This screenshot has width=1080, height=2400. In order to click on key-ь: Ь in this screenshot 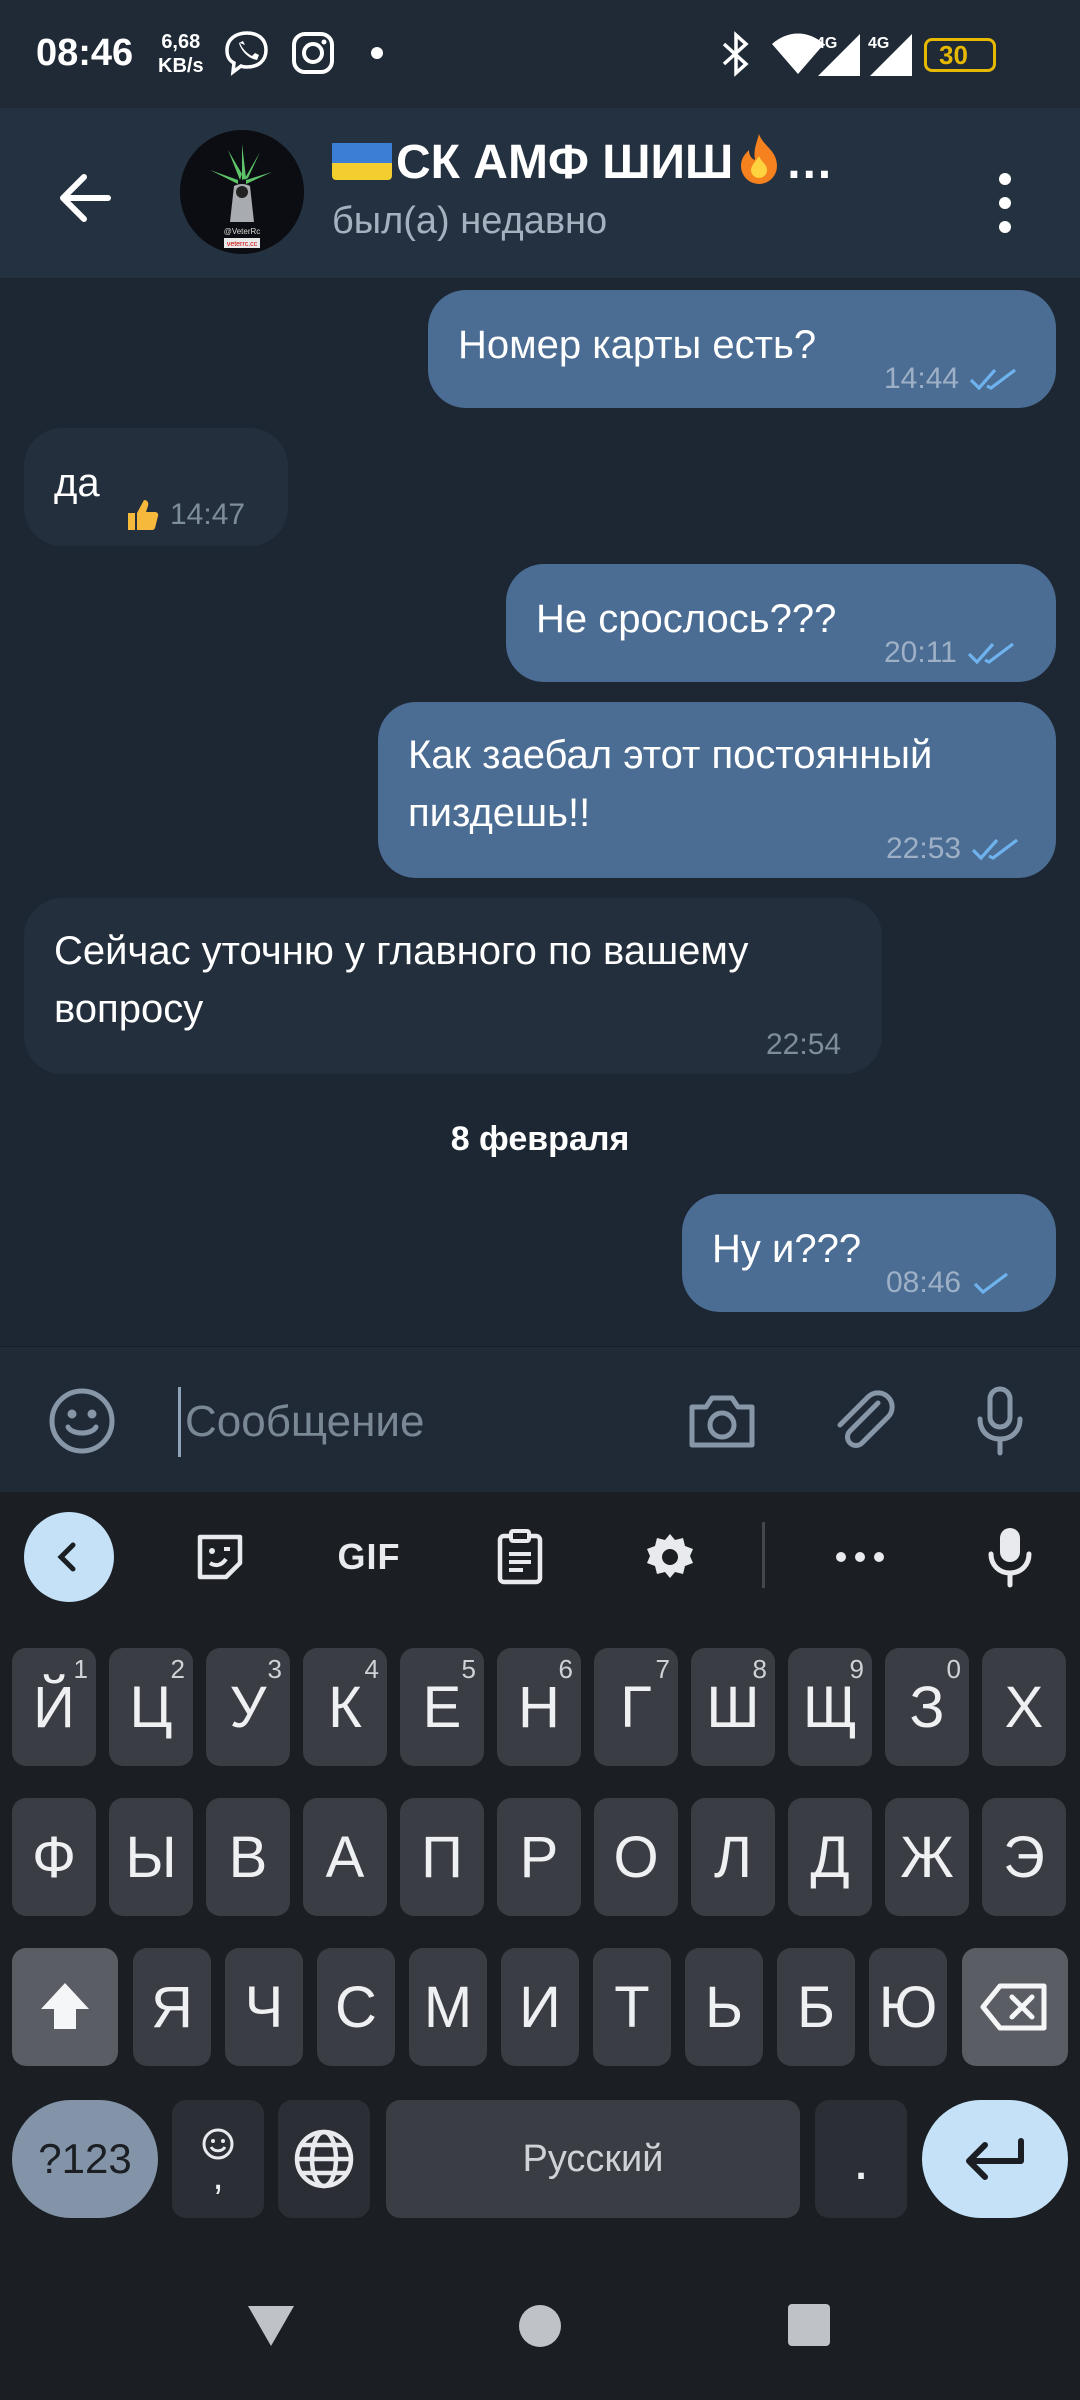, I will do `click(724, 2007)`.